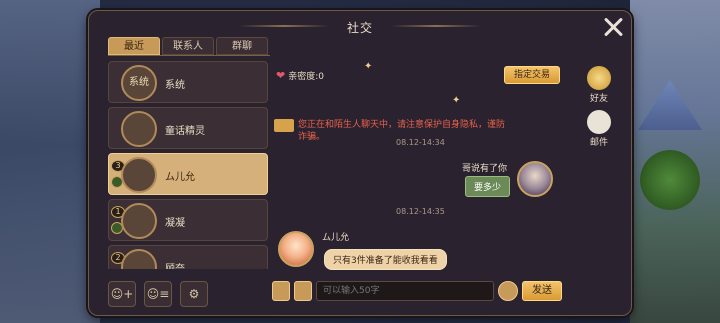 This screenshot has height=323, width=720. Describe the element at coordinates (139, 83) in the screenshot. I see `system-avatar: 系统` at that location.